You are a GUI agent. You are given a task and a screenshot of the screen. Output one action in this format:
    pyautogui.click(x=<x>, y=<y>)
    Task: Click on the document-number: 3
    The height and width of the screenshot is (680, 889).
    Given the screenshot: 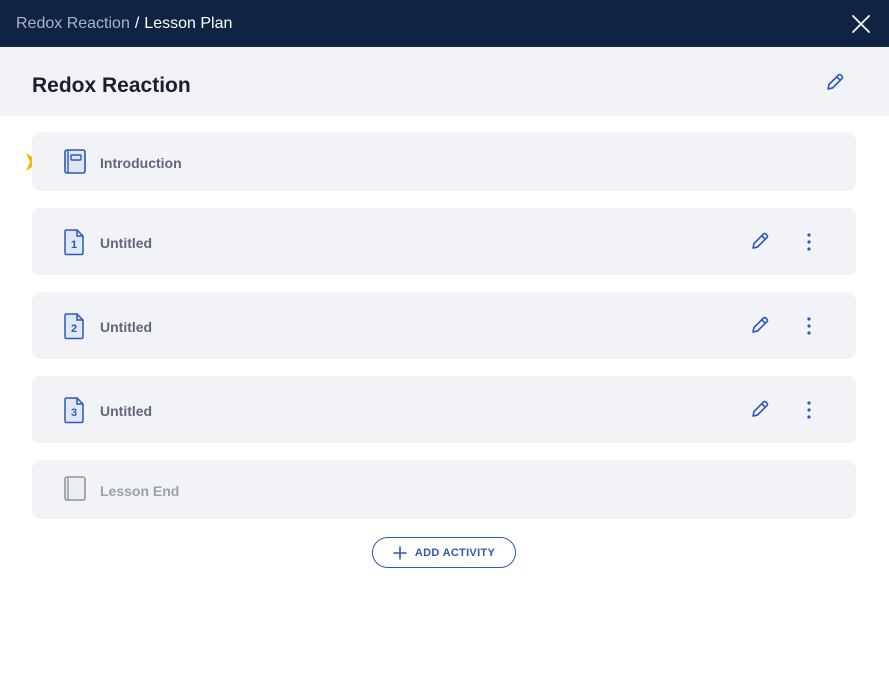 What is the action you would take?
    pyautogui.click(x=74, y=413)
    